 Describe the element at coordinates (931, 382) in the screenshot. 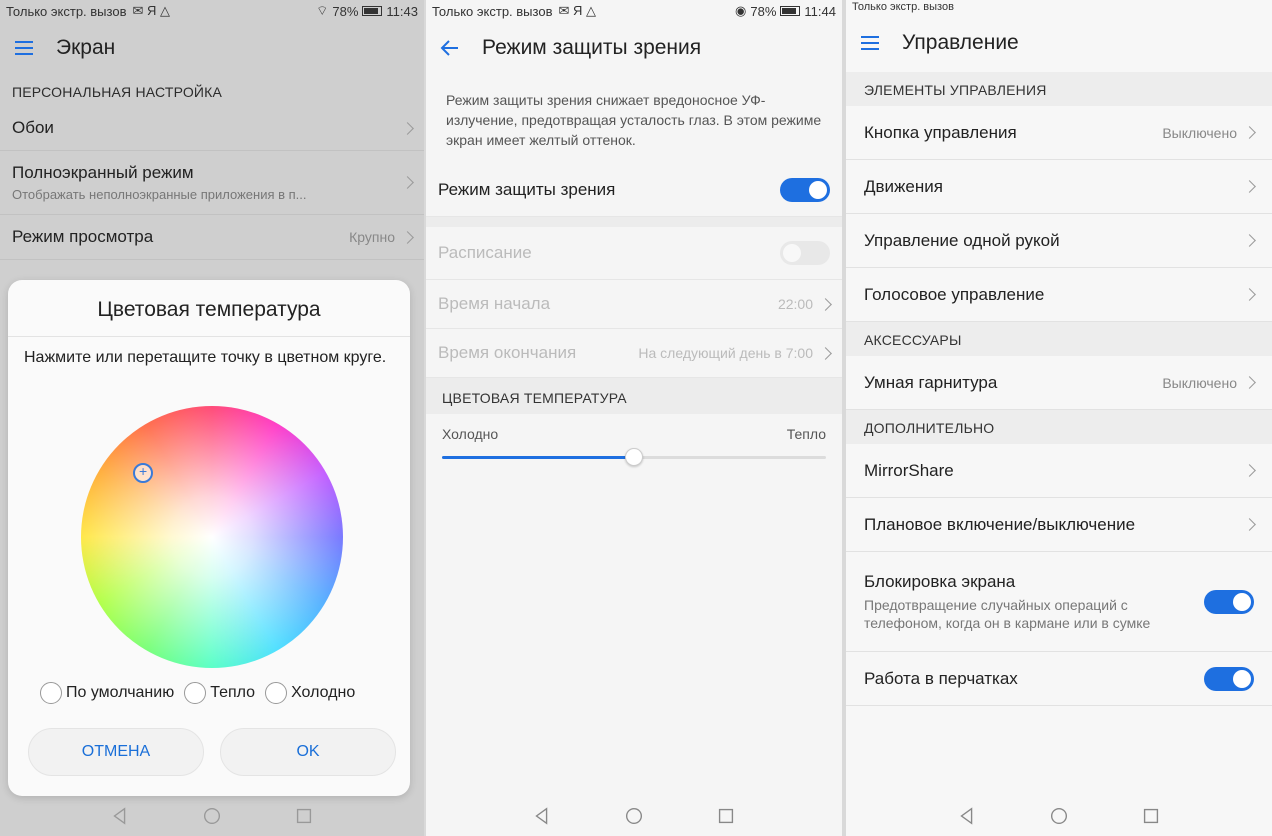

I see `row-title: Умная гарнитура` at that location.